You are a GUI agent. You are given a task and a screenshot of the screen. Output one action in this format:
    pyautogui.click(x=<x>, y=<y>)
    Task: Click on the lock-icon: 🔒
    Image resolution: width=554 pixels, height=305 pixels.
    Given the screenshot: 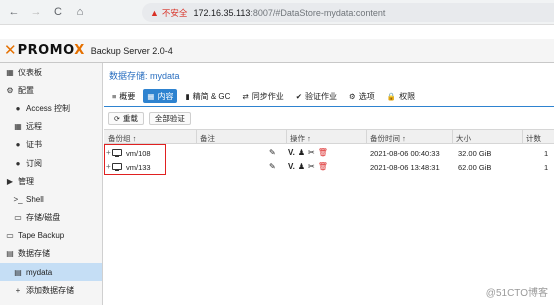 What is the action you would take?
    pyautogui.click(x=391, y=96)
    